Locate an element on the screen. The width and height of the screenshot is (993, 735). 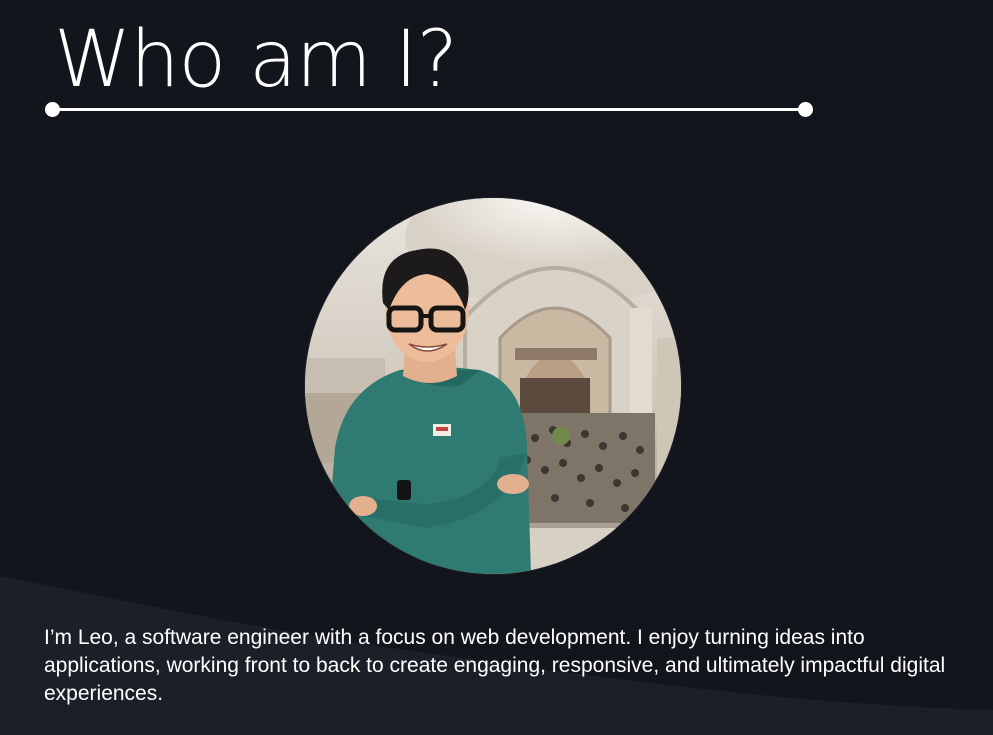
underline-bar is located at coordinates (429, 109).